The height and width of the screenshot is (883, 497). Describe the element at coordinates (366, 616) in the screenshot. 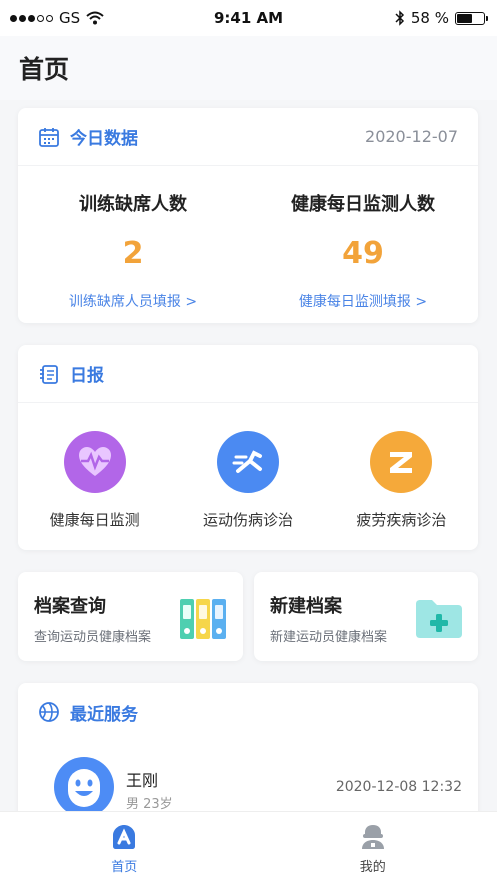

I see `new-archive-tile: 新建档案 新建运动员健康档案` at that location.